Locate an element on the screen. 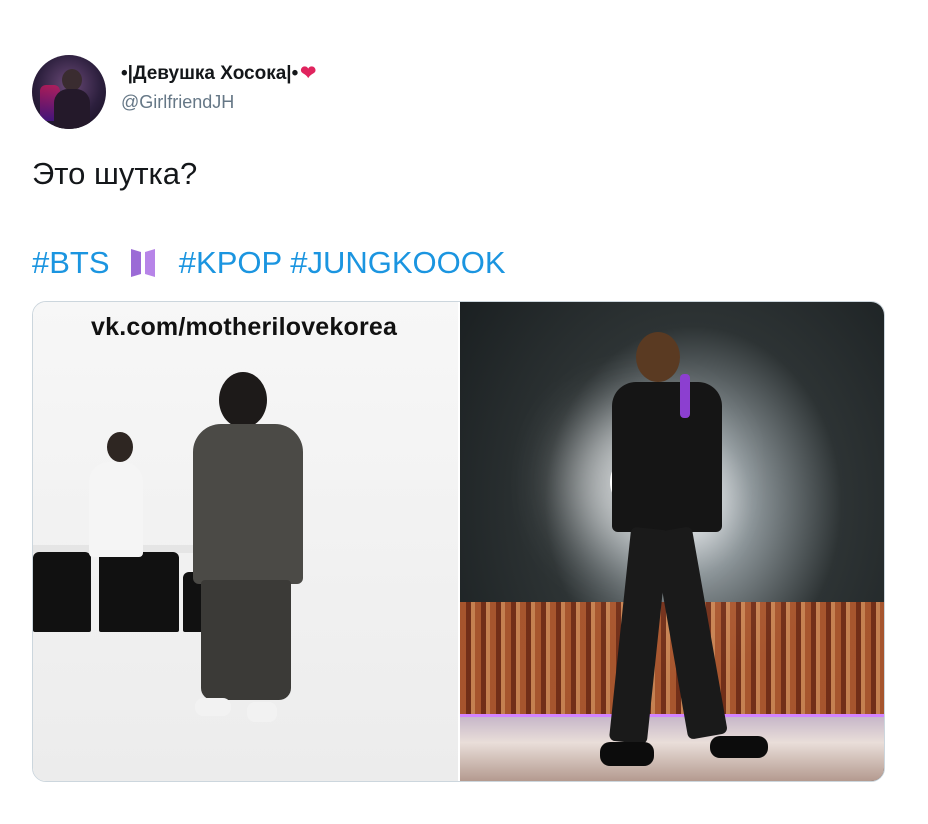  avatar is located at coordinates (69, 92).